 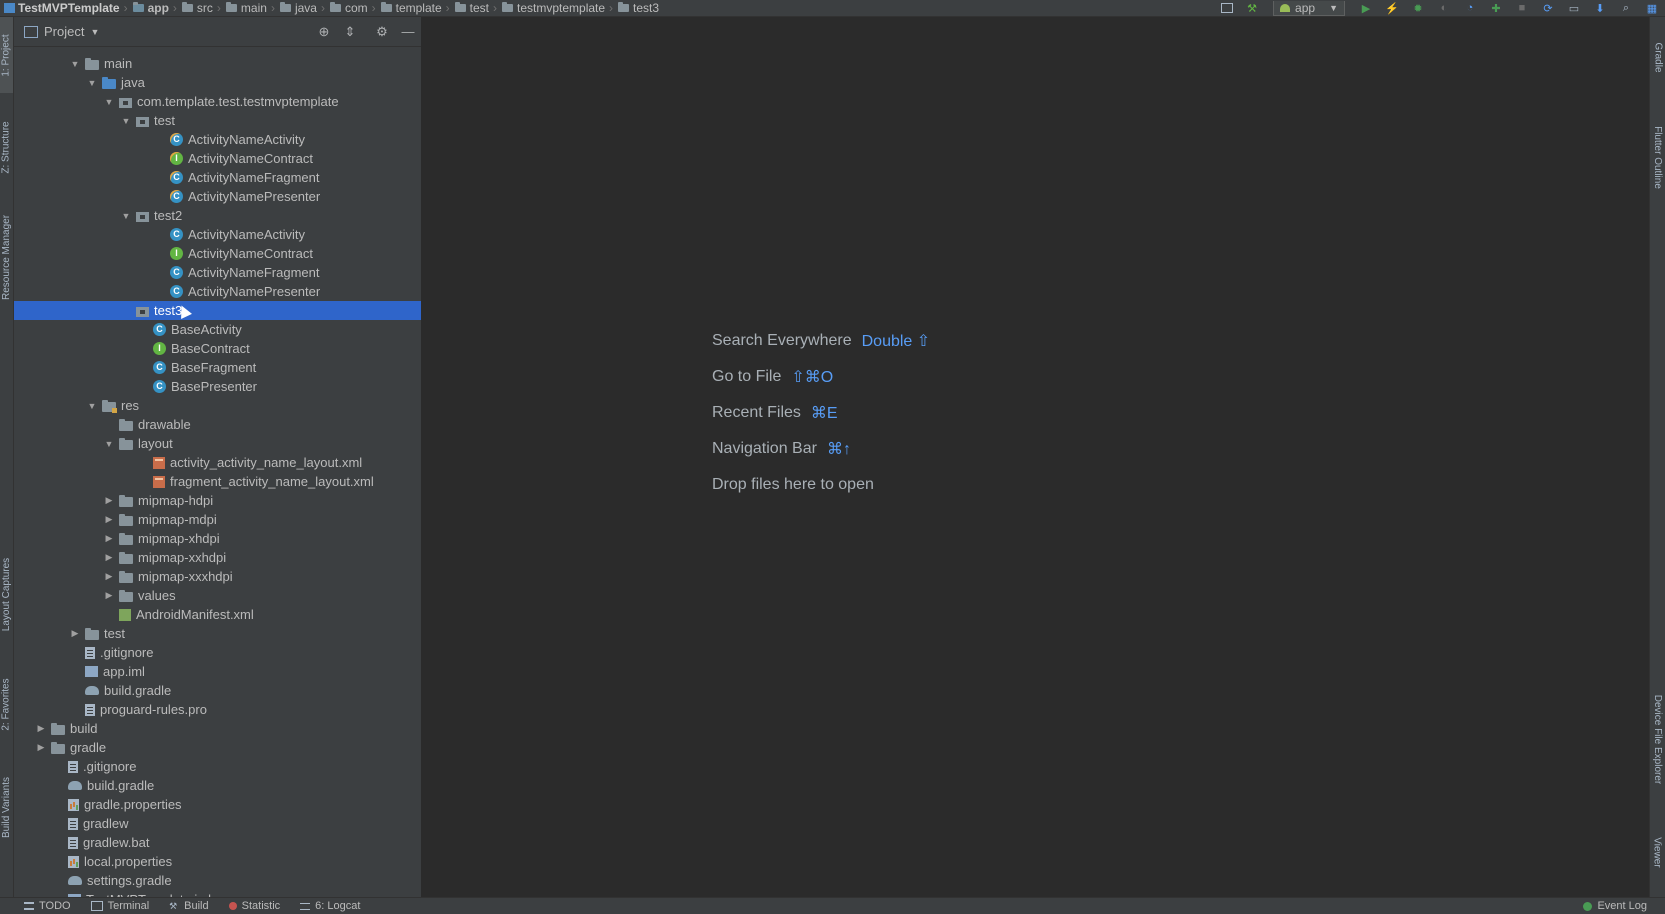 I want to click on build-hammer-icon: ⚒, so click(x=1252, y=8).